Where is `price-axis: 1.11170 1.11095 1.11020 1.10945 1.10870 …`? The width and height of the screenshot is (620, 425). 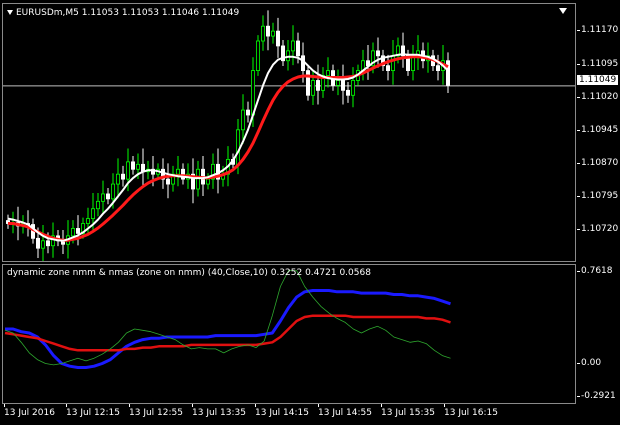 price-axis: 1.11170 1.11095 1.11020 1.10945 1.10870 … is located at coordinates (598, 132).